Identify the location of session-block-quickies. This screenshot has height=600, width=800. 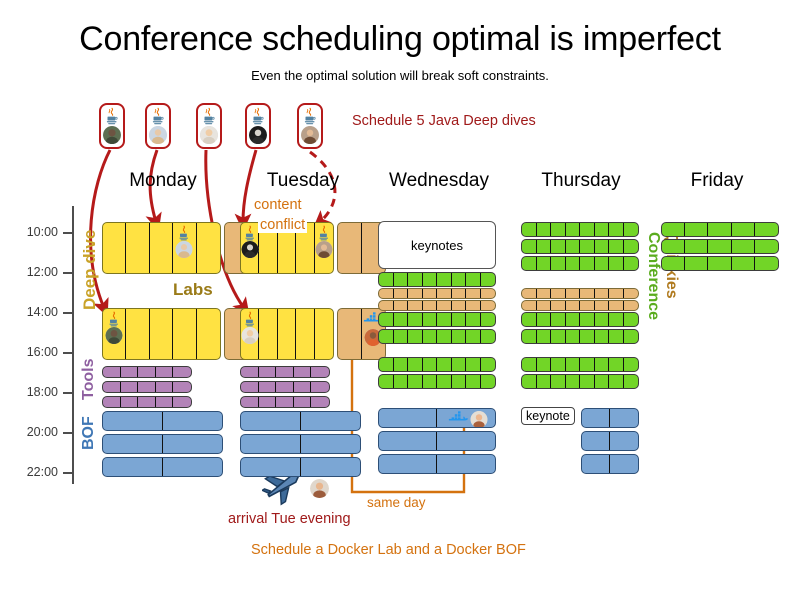
(580, 364).